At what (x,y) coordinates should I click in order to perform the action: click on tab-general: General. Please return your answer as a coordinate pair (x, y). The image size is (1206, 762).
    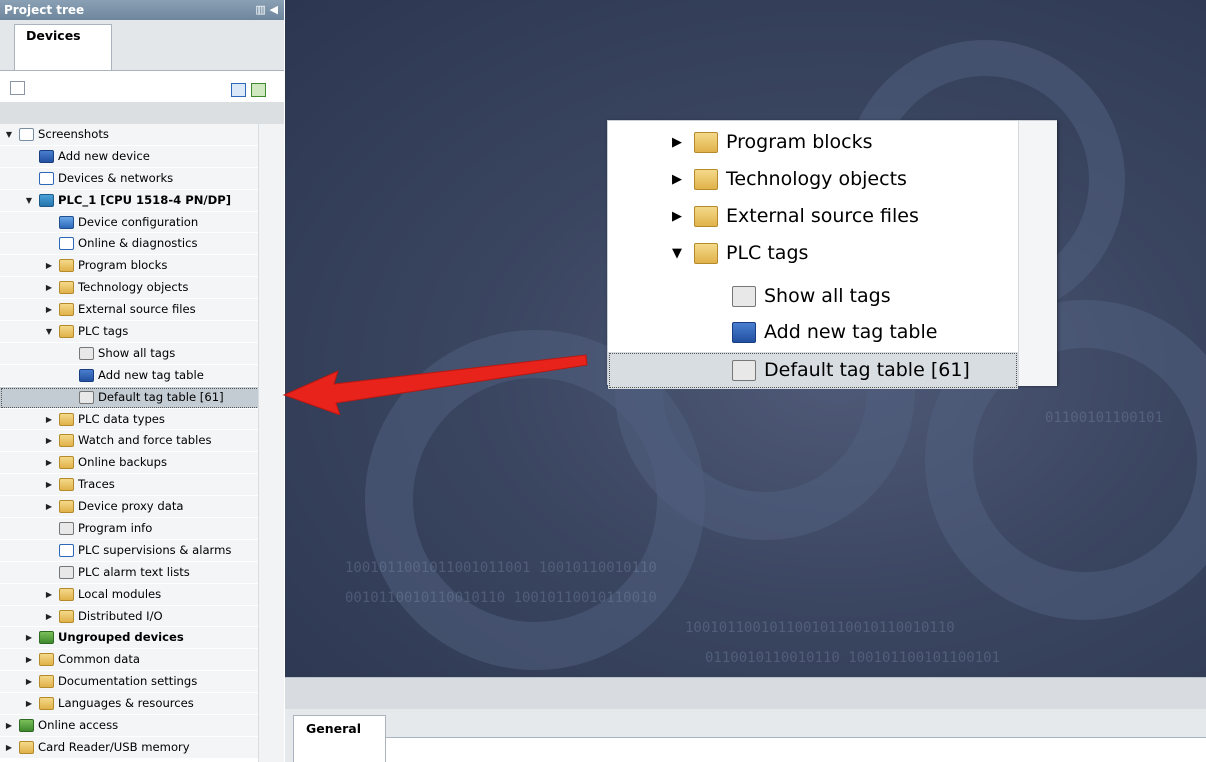
    Looking at the image, I should click on (339, 738).